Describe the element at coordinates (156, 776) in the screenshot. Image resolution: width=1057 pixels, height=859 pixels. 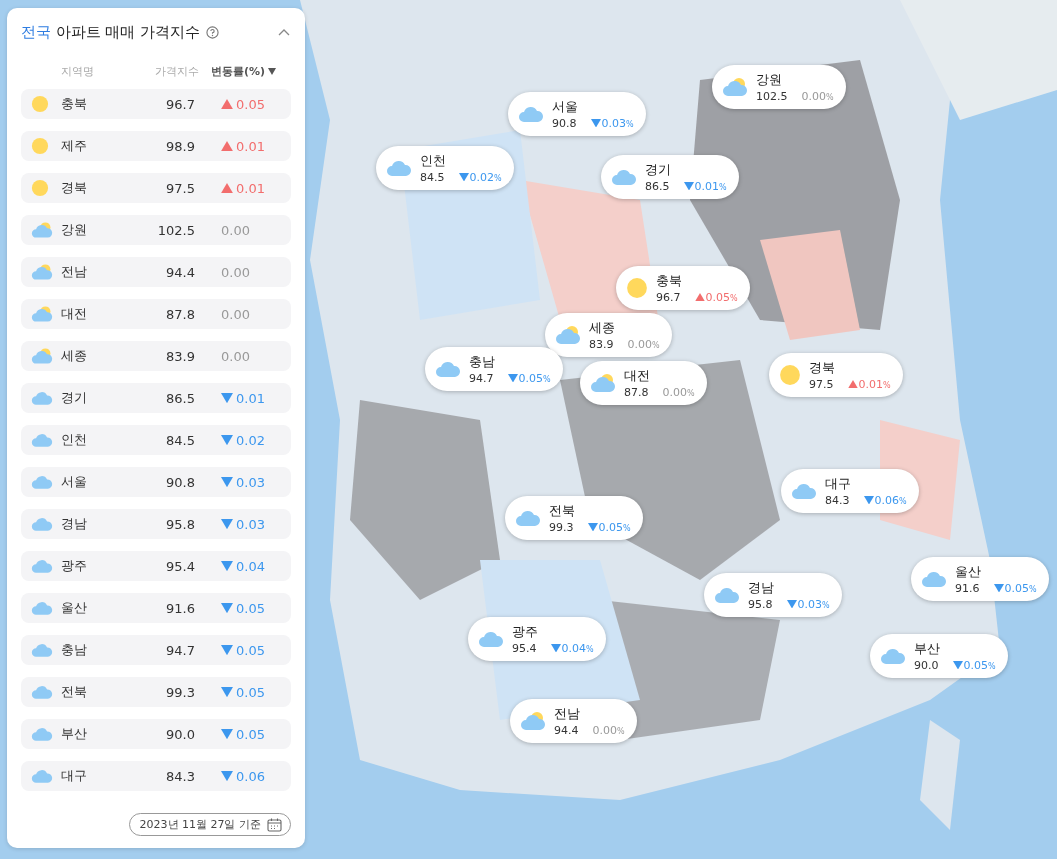
I see `region-row: 대구 84.3 0.06` at that location.